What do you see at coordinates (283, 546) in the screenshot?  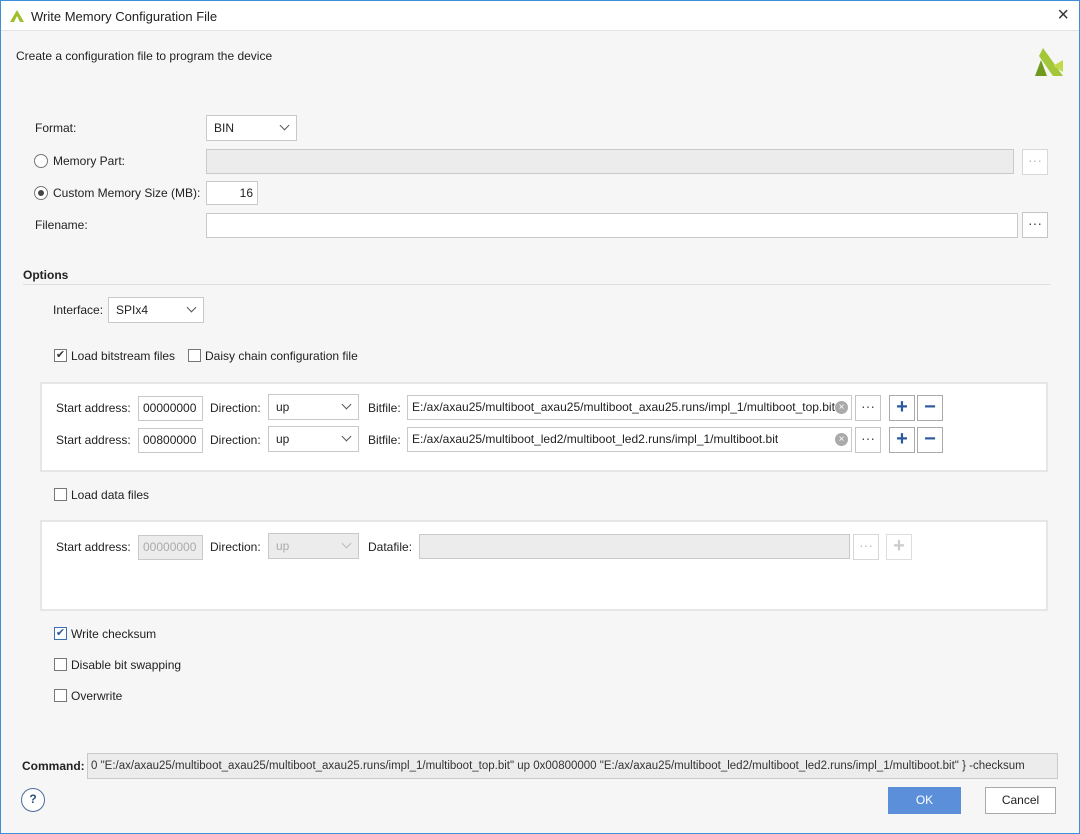 I see `data-direction-value: up` at bounding box center [283, 546].